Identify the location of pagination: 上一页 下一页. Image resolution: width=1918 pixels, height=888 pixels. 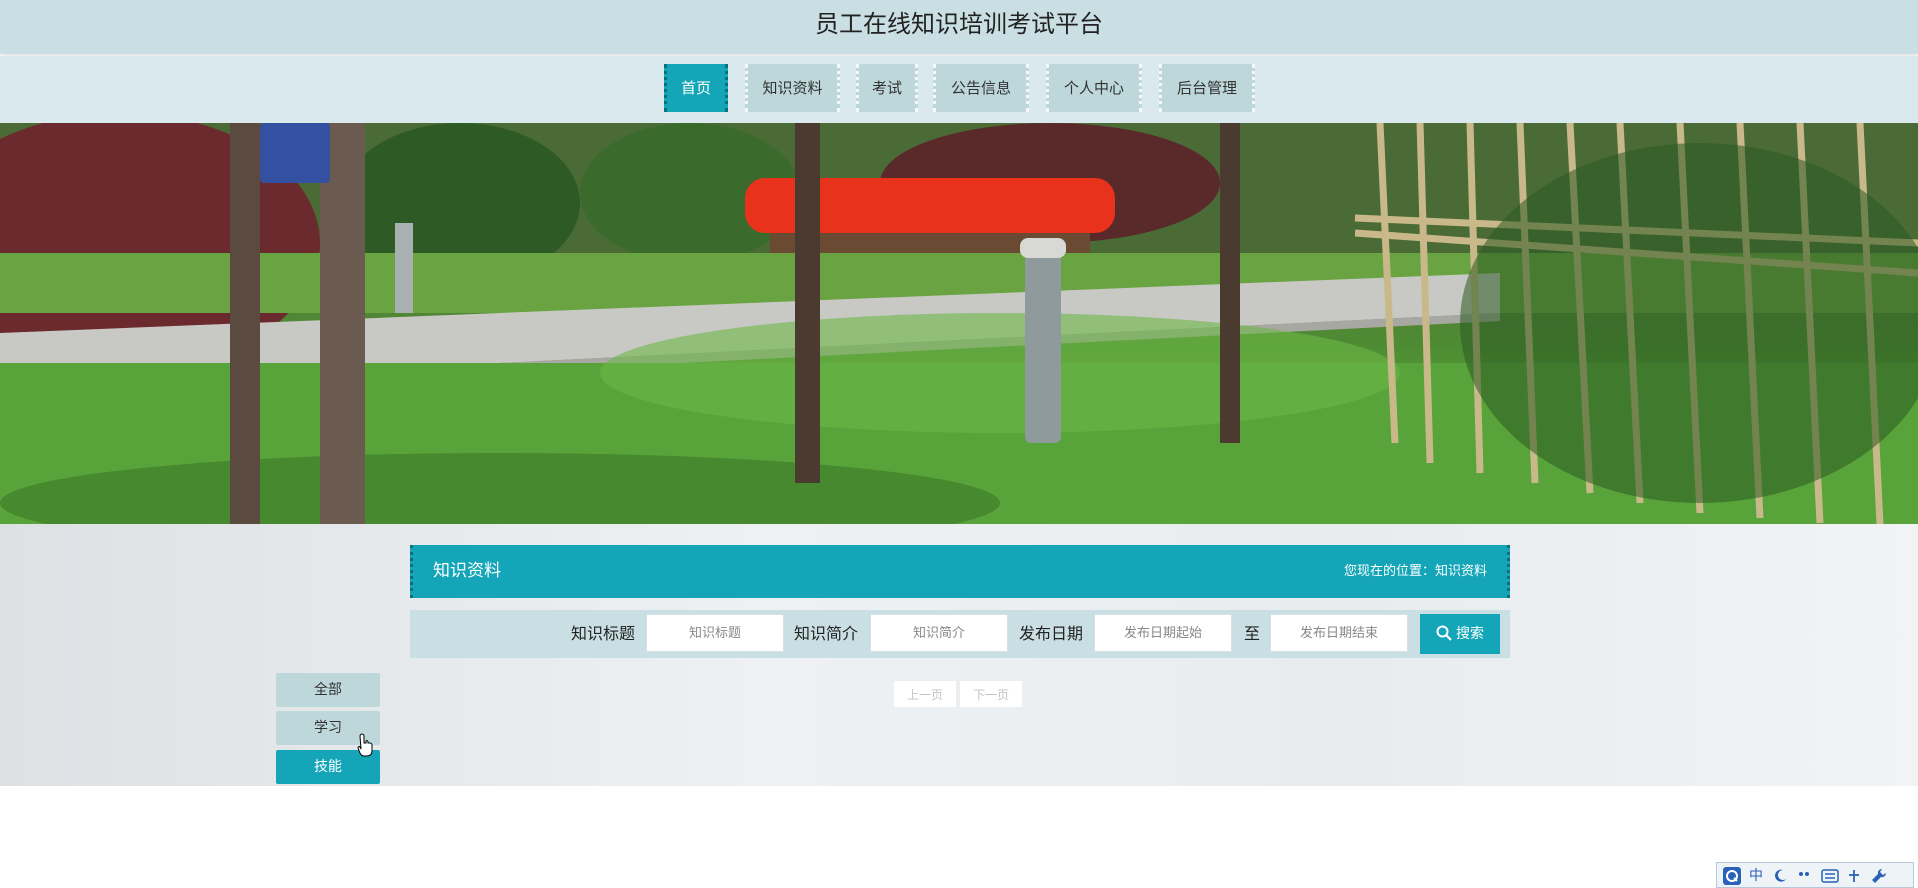
(959, 694).